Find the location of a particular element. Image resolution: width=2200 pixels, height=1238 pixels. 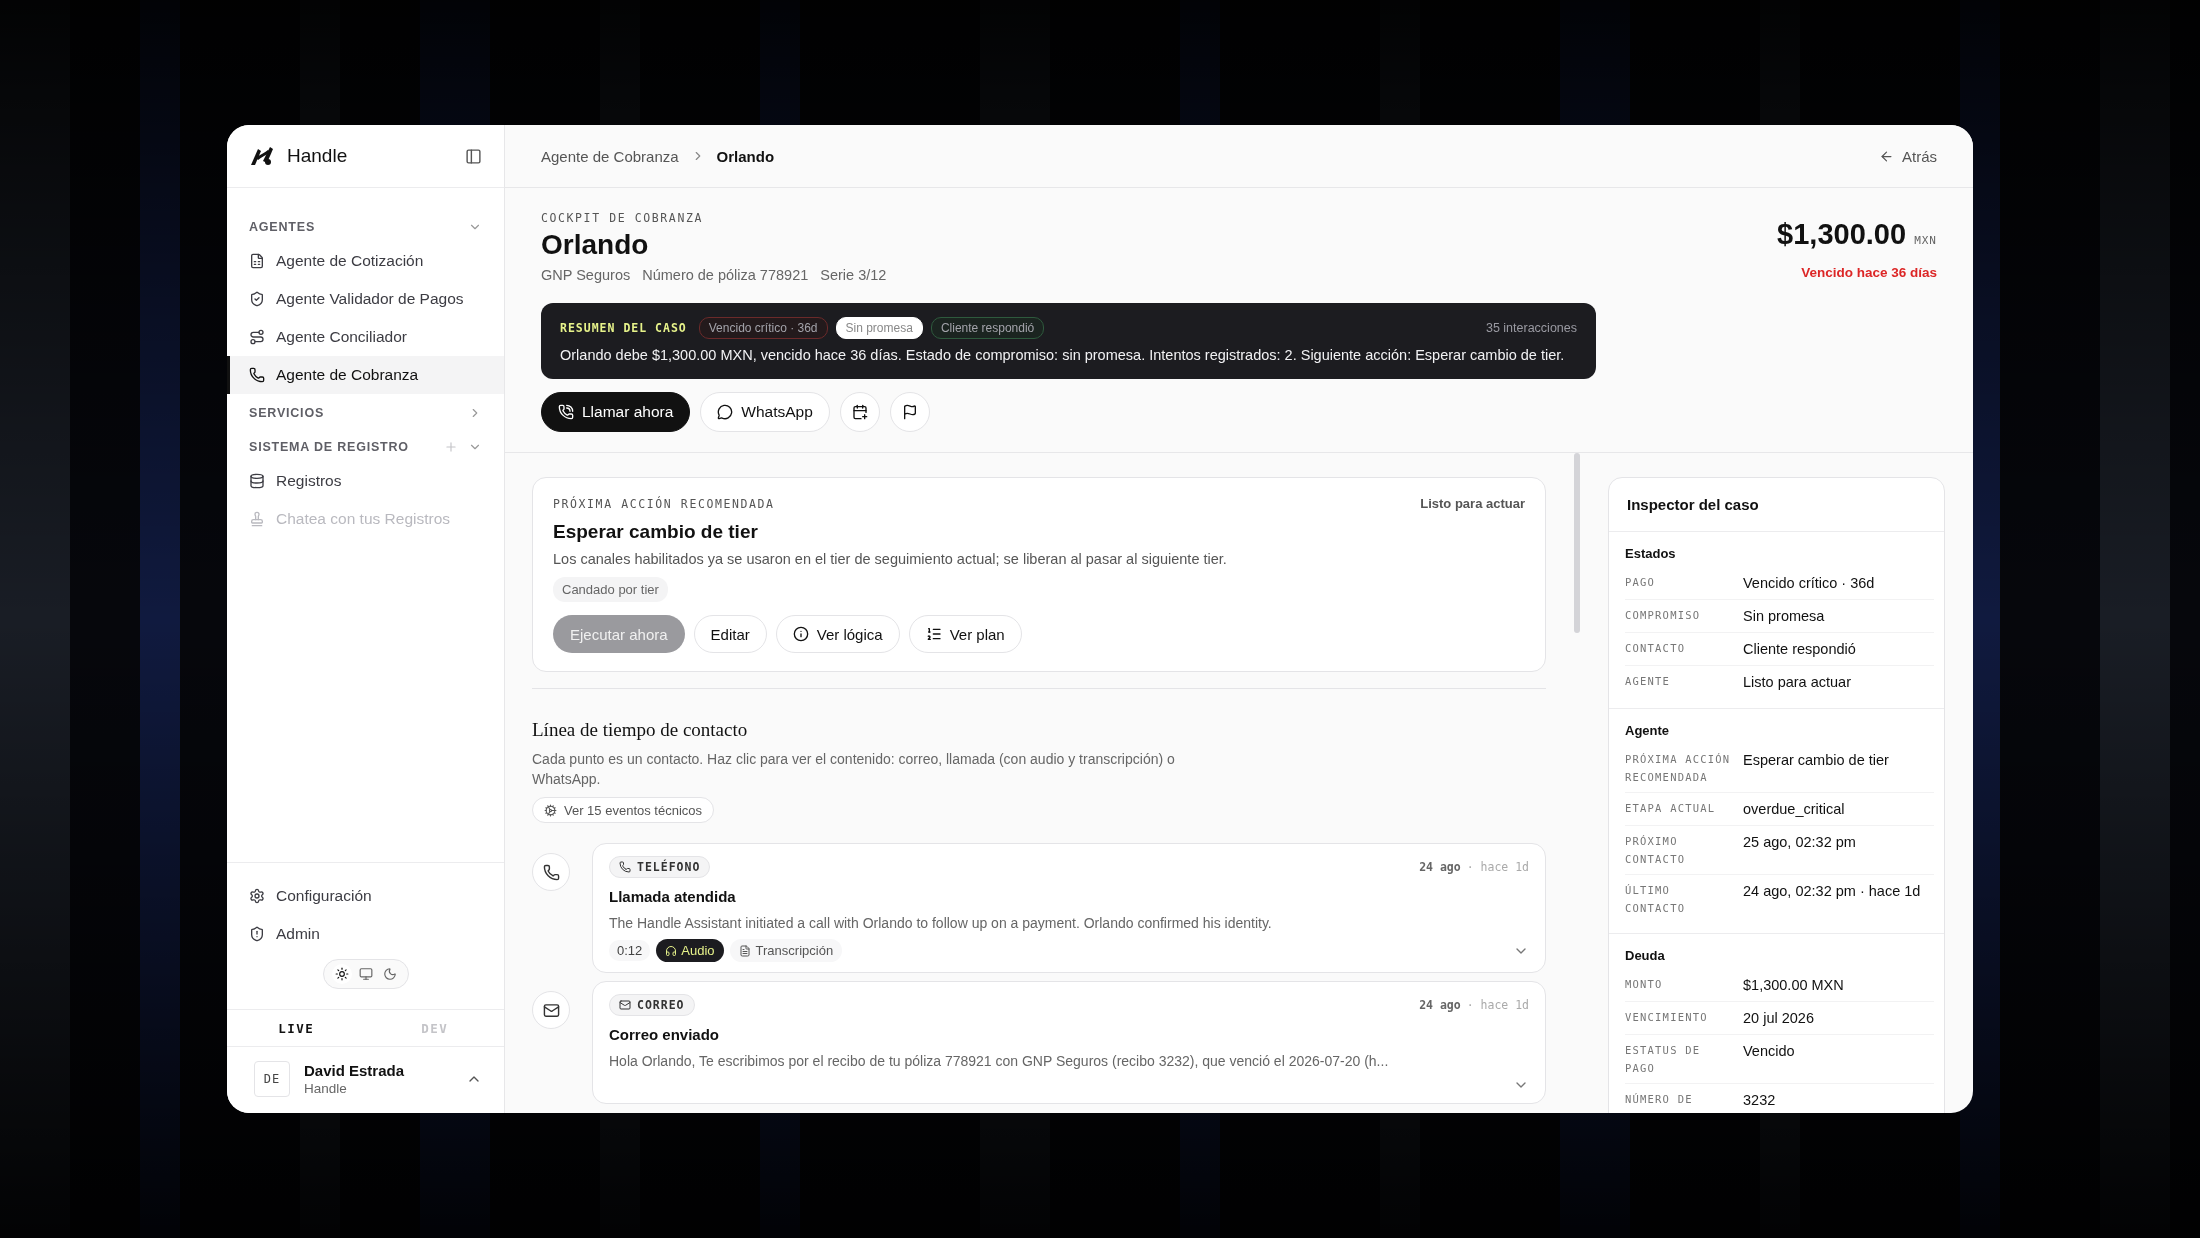

nav-item: Admin is located at coordinates (365, 934).